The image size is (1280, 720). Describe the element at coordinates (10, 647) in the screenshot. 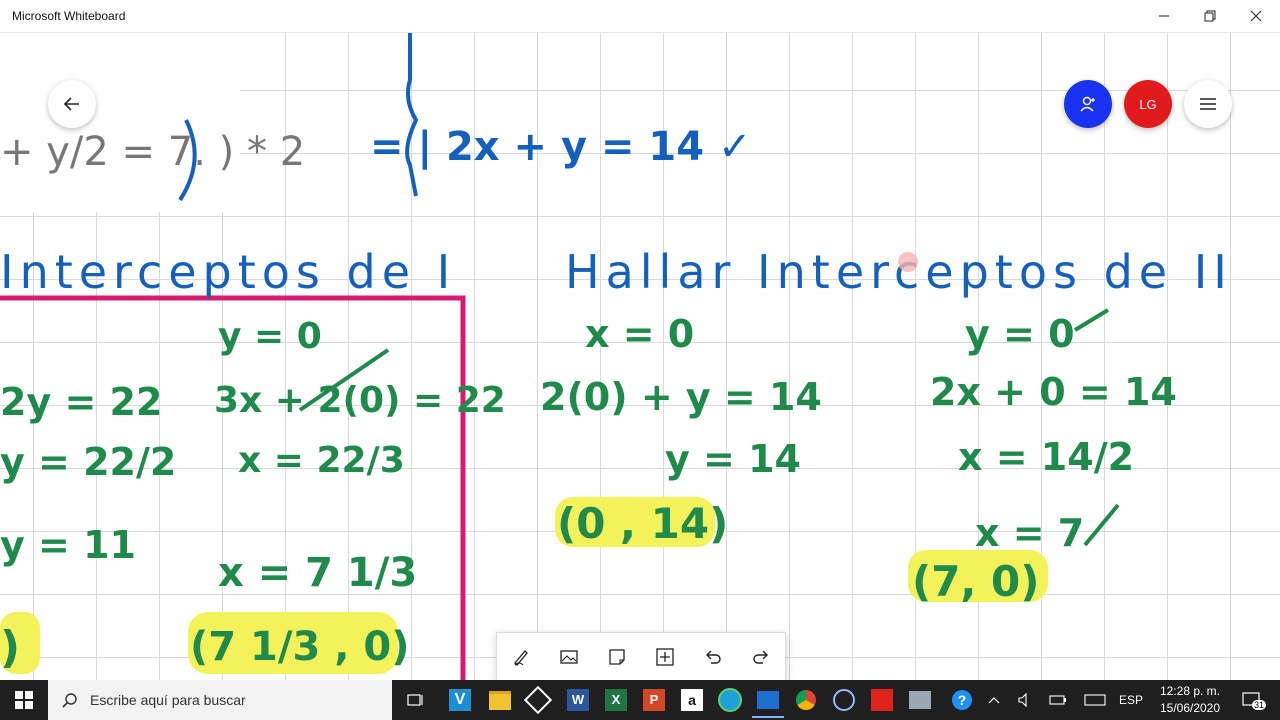

I see `col-a-line: )` at that location.